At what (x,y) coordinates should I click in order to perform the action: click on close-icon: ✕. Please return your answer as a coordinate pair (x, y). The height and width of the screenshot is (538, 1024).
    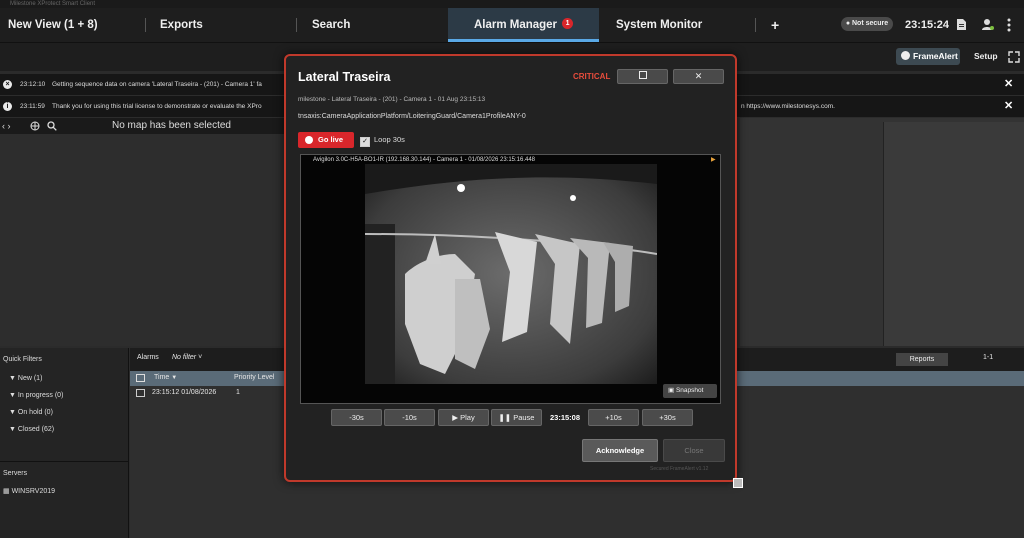
    Looking at the image, I should click on (698, 76).